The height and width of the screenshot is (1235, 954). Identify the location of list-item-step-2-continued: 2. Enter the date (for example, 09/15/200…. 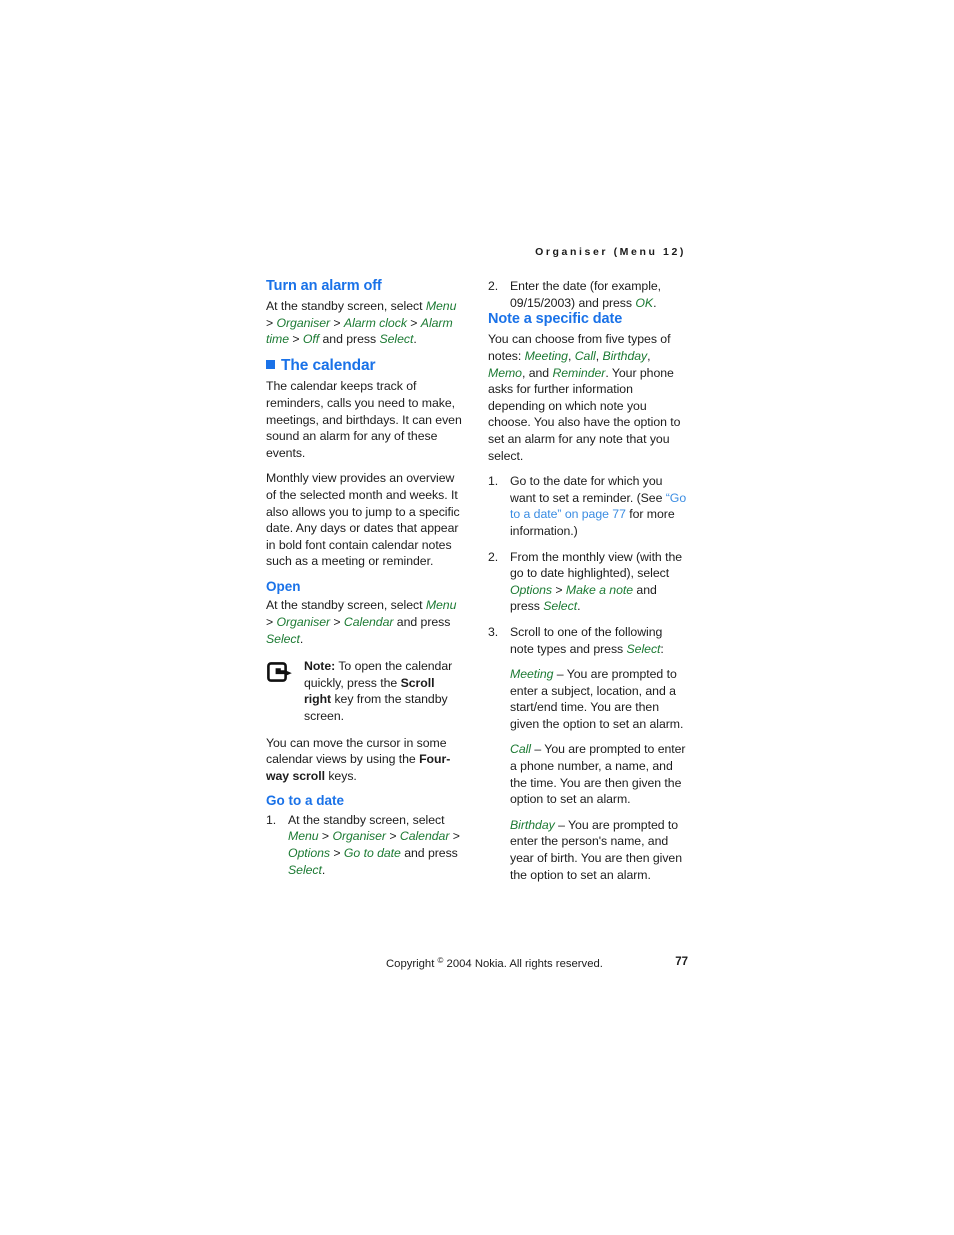
(588, 294).